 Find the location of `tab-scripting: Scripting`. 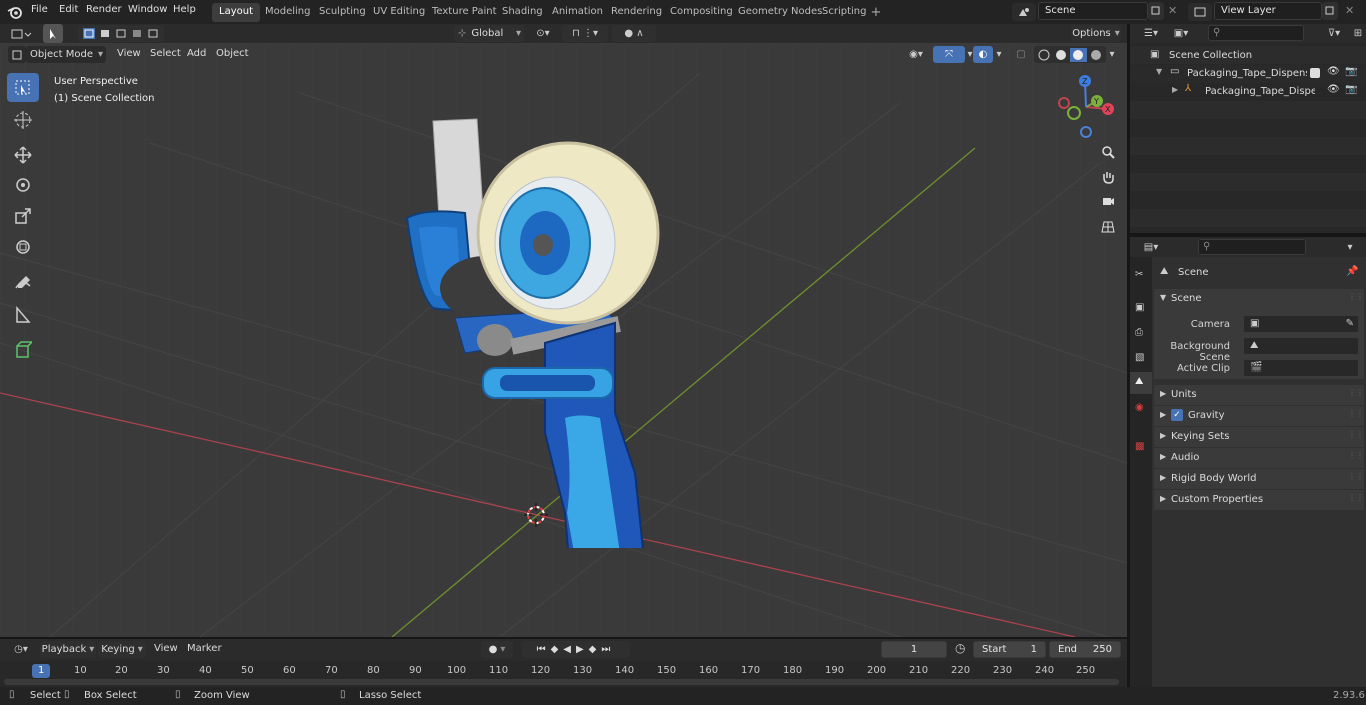

tab-scripting: Scripting is located at coordinates (844, 12).